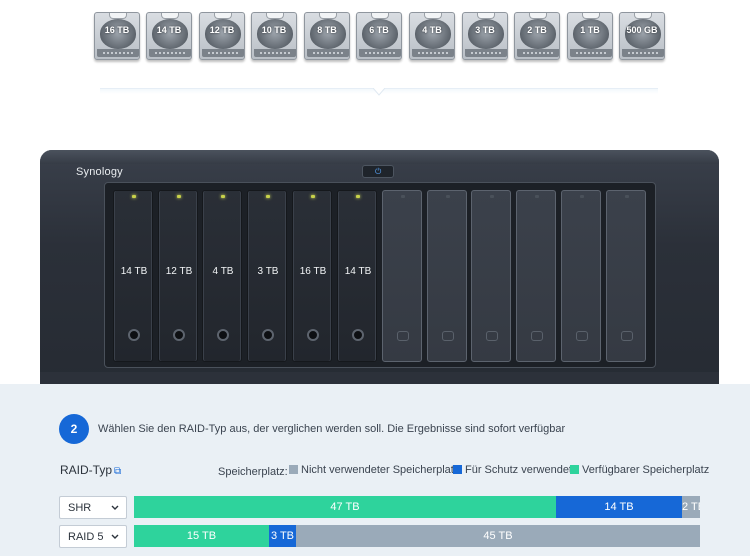 The height and width of the screenshot is (556, 750). I want to click on drive-tile-3tb: 3 TB, so click(485, 37).